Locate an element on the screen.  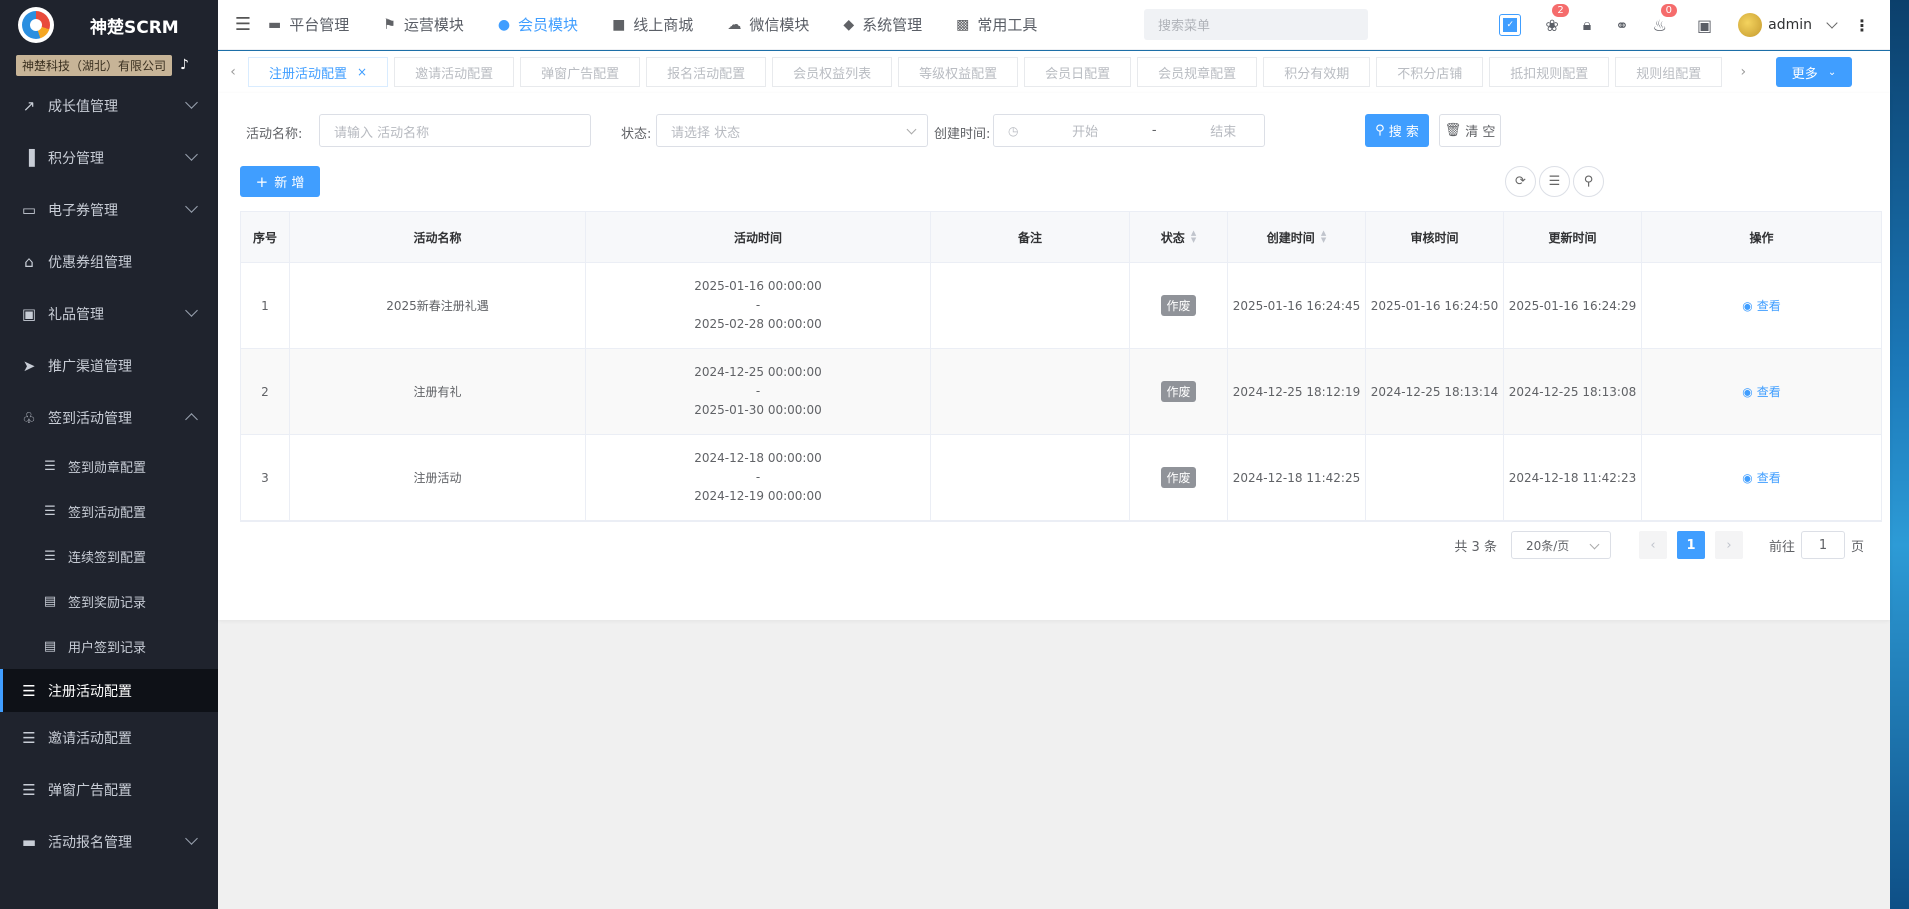
sidebar-item-2: ▭ 电子券管理 is located at coordinates (109, 210).